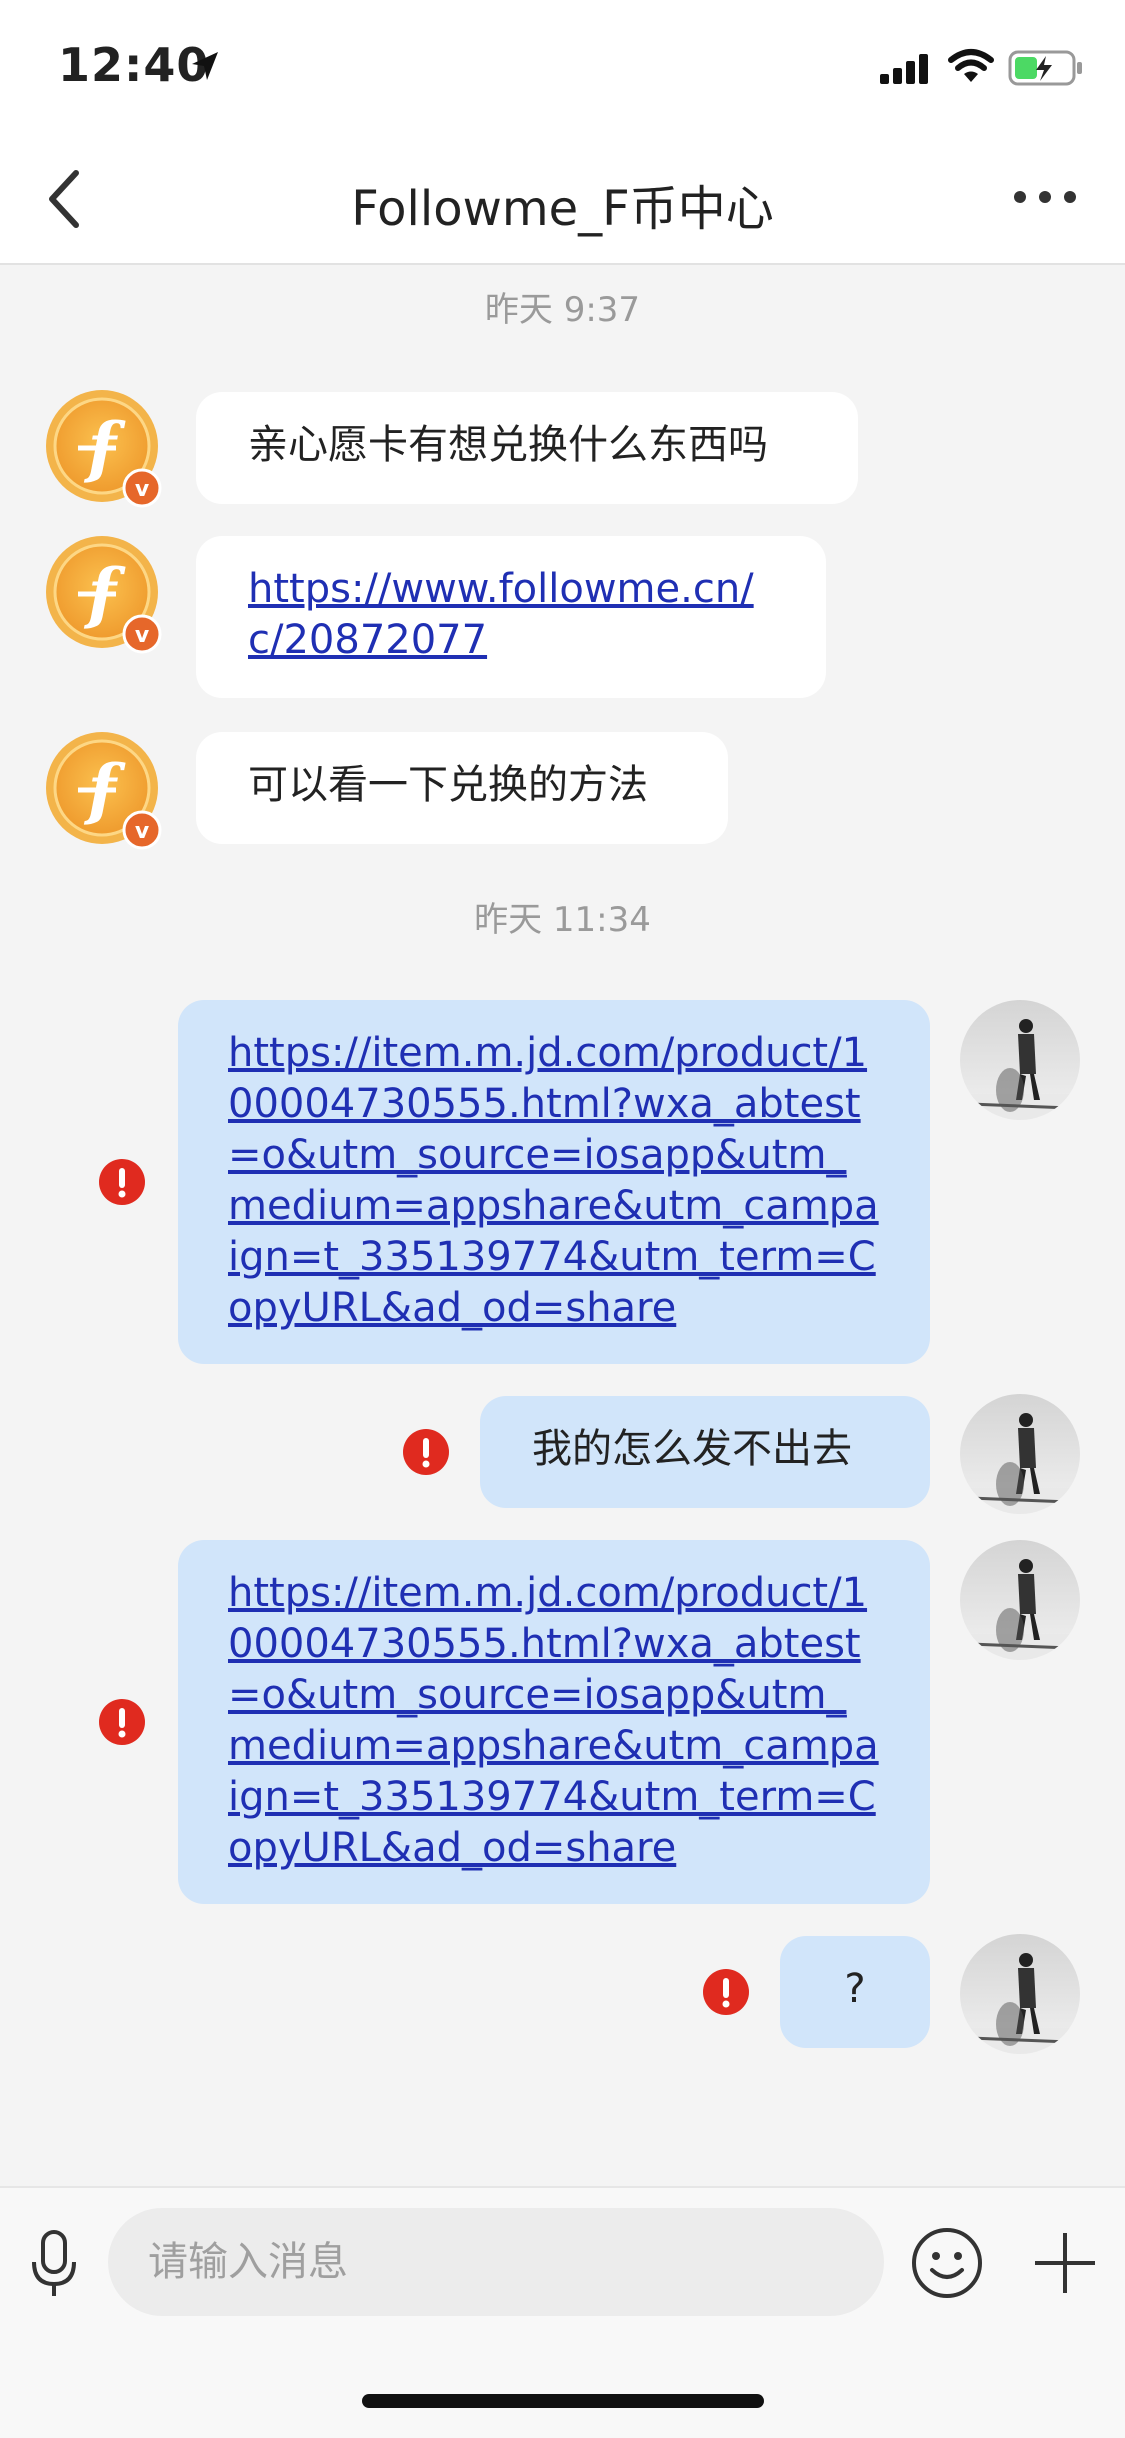  What do you see at coordinates (501, 614) in the screenshot?
I see `message-link: https://www.followme.cn/c/20872077` at bounding box center [501, 614].